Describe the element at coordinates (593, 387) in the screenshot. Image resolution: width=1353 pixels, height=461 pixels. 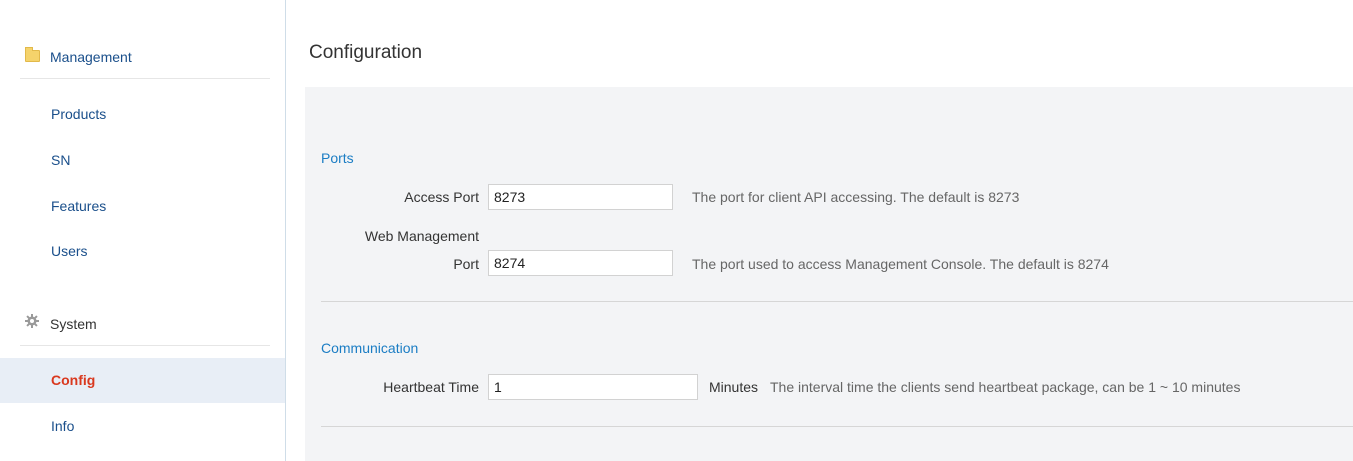
I see `heartbeat-time-input` at that location.